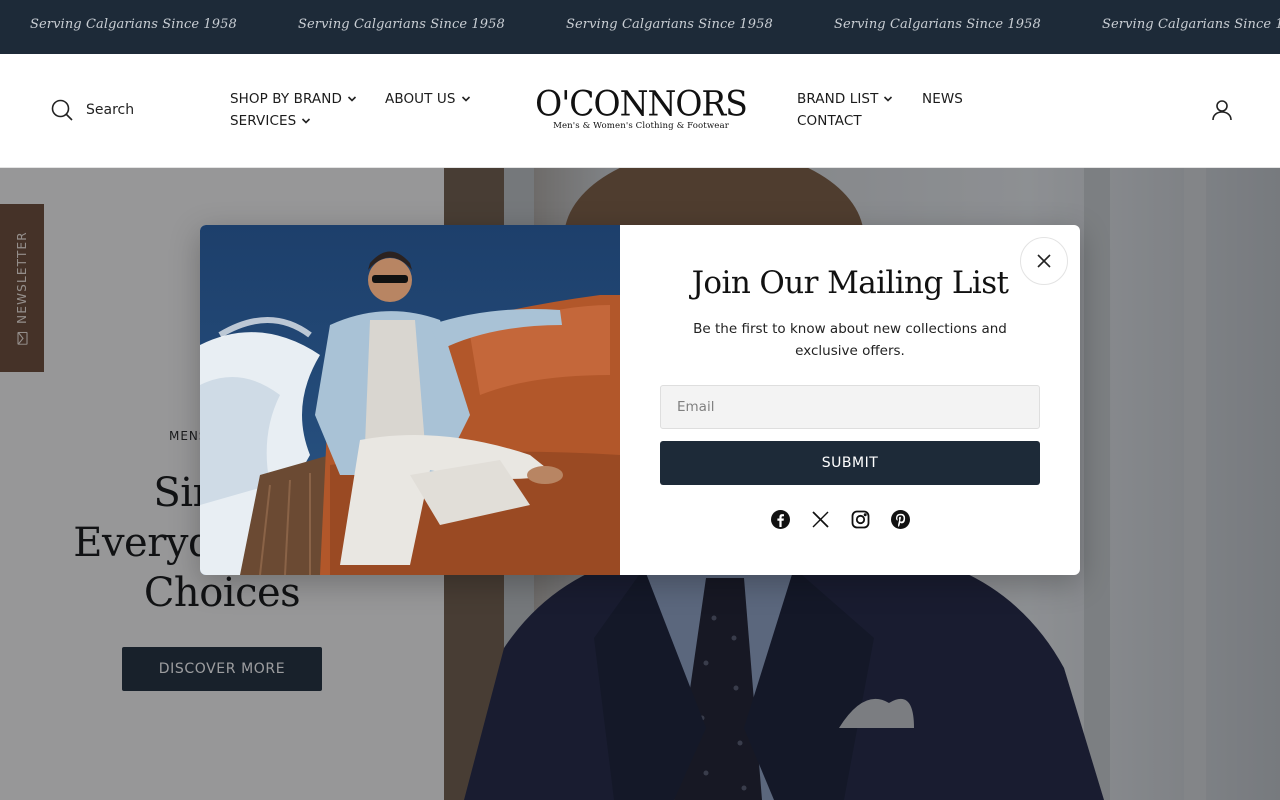 The width and height of the screenshot is (1280, 800). Describe the element at coordinates (900, 519) in the screenshot. I see `pinterest-icon` at that location.